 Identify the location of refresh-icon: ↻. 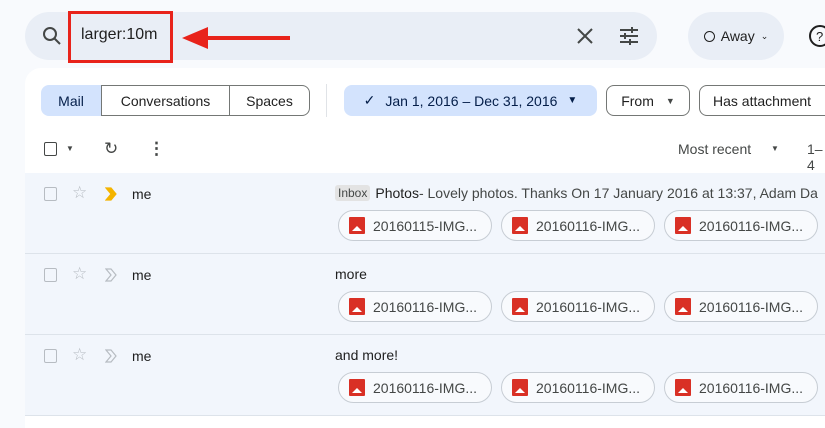
(111, 149).